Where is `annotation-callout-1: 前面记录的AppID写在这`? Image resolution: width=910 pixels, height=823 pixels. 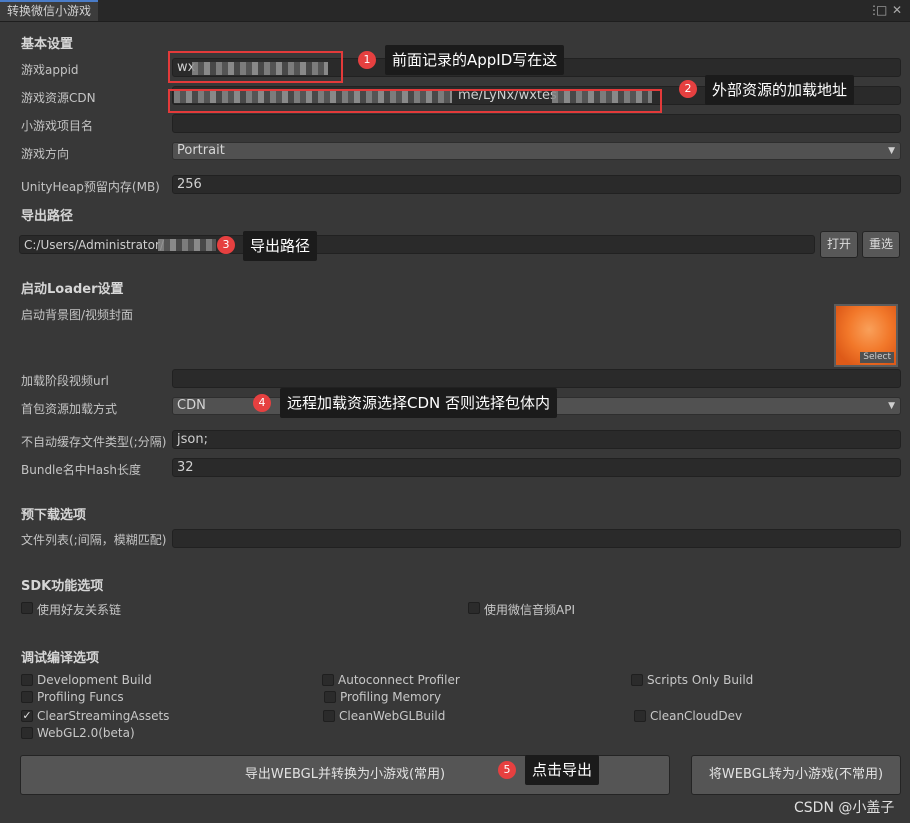
annotation-callout-1: 前面记录的AppID写在这 is located at coordinates (475, 60).